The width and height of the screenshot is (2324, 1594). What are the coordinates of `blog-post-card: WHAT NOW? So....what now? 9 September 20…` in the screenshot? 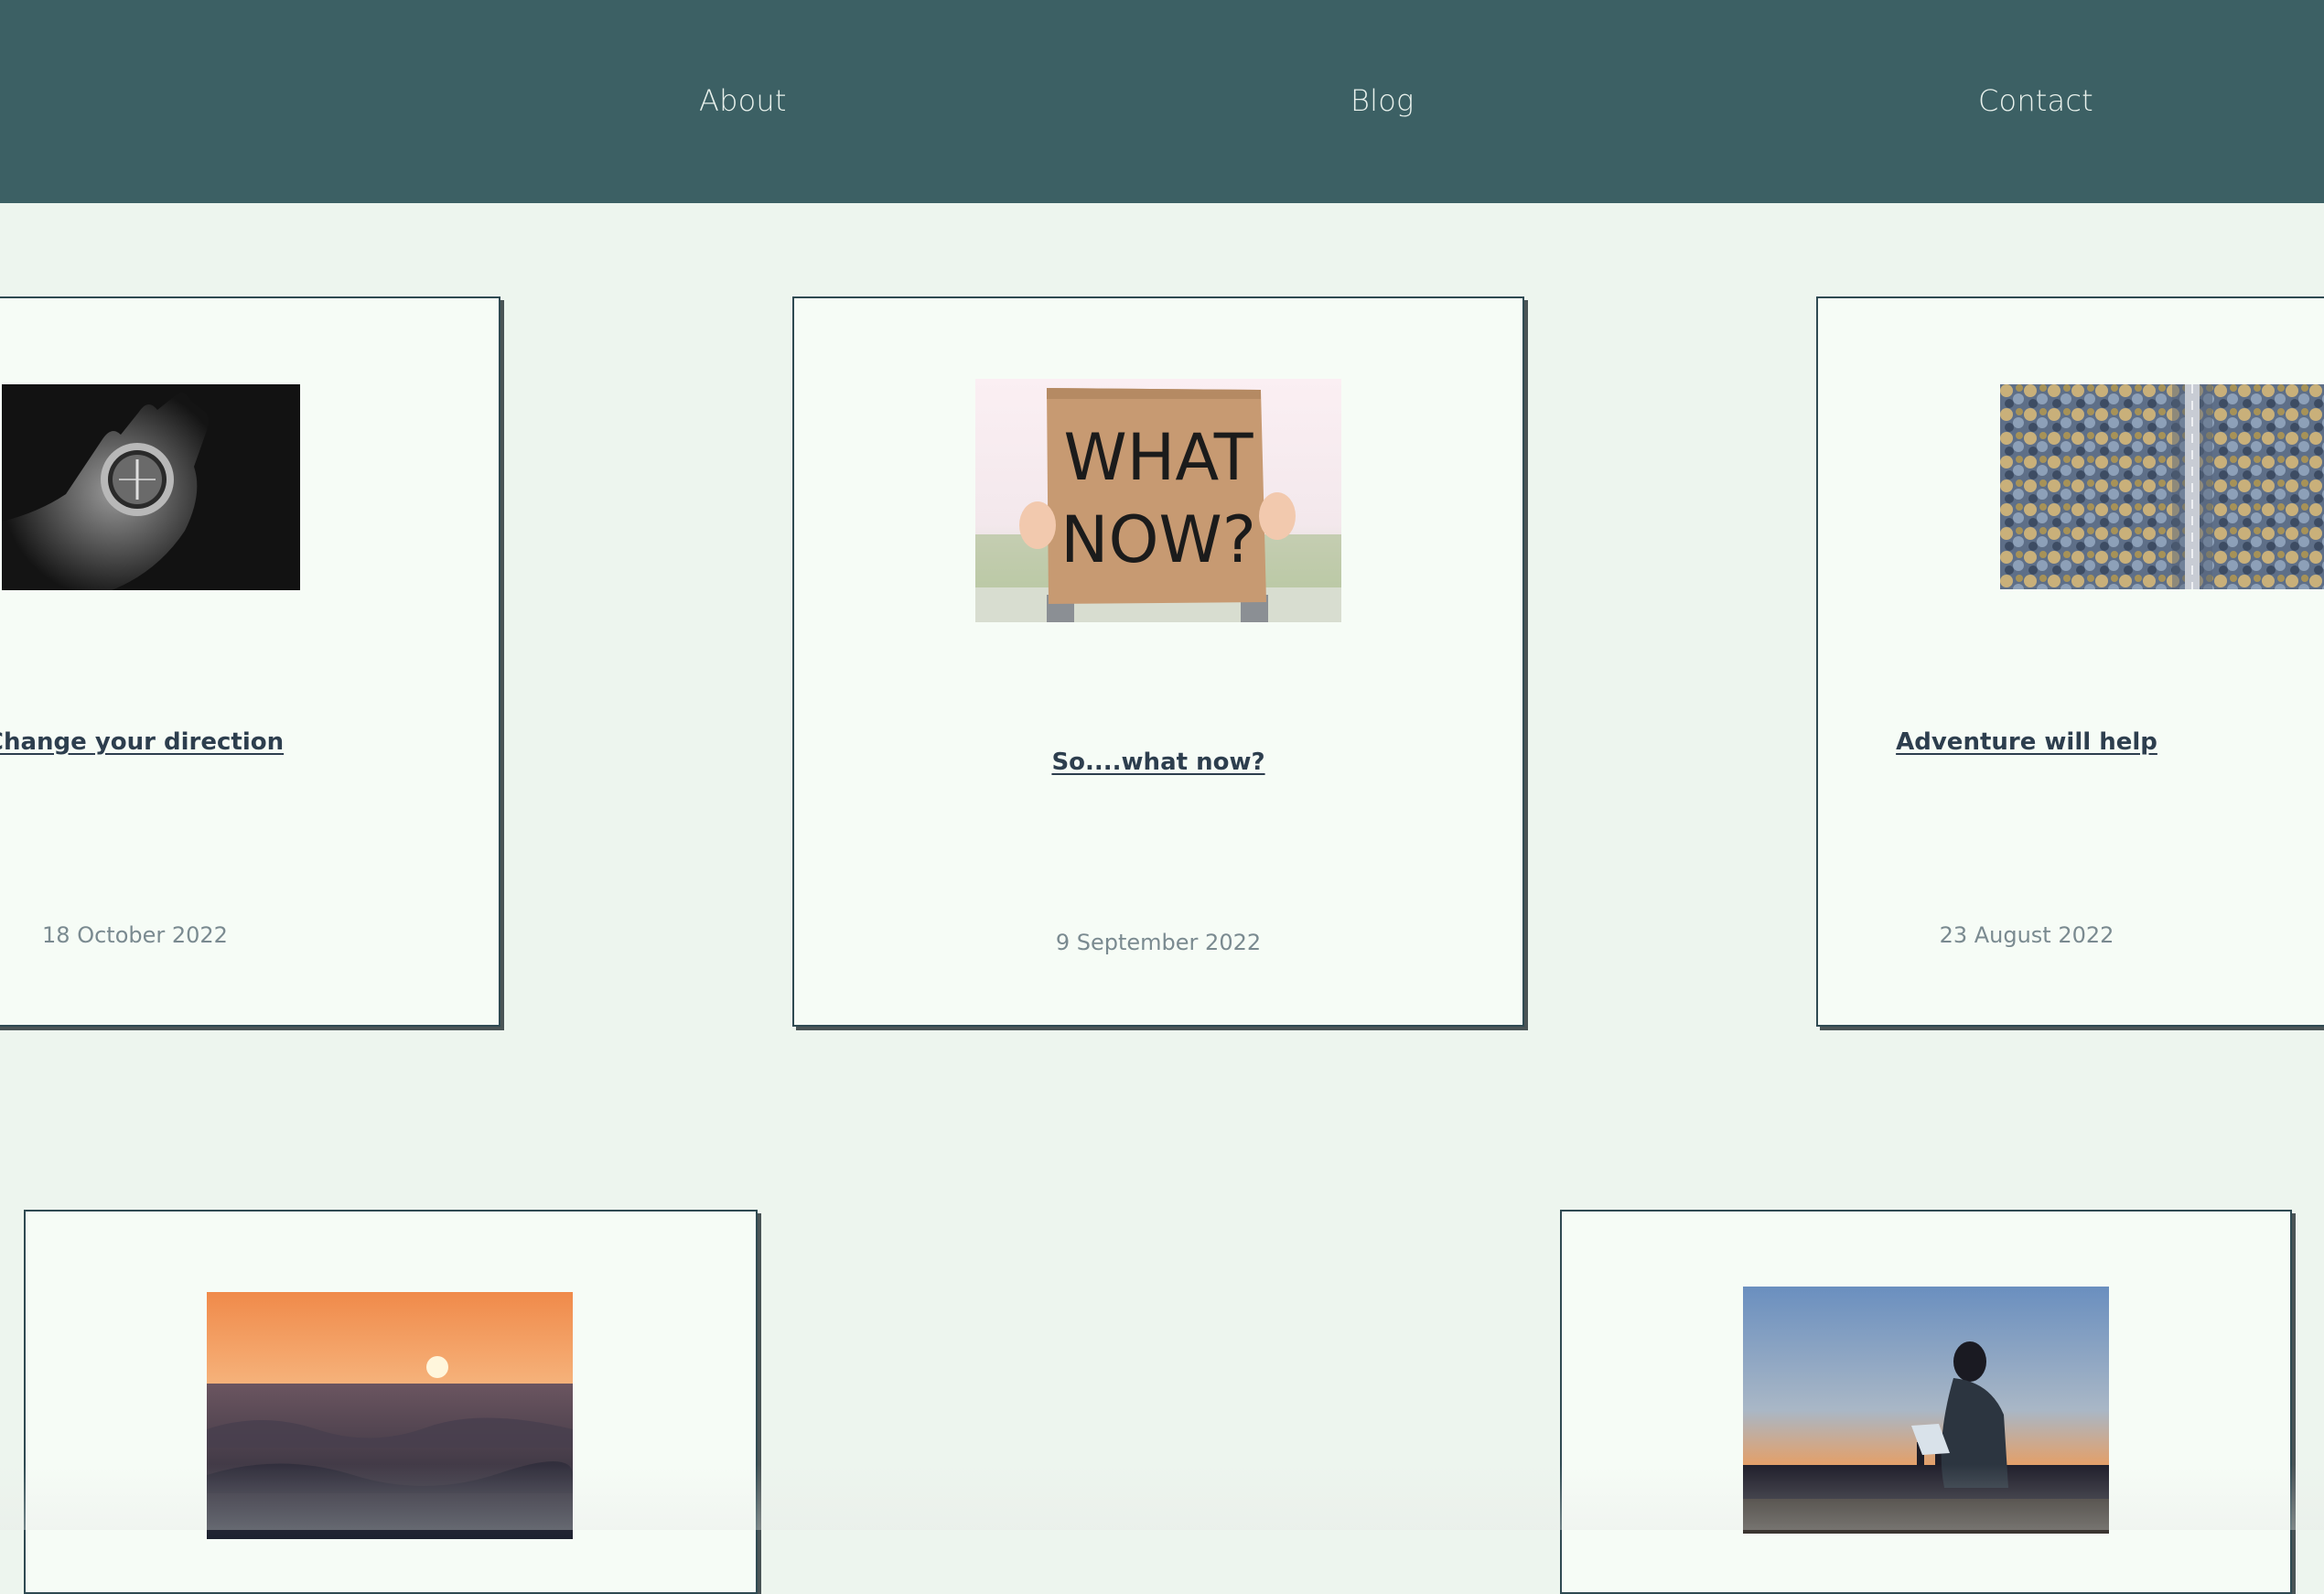 It's located at (1158, 661).